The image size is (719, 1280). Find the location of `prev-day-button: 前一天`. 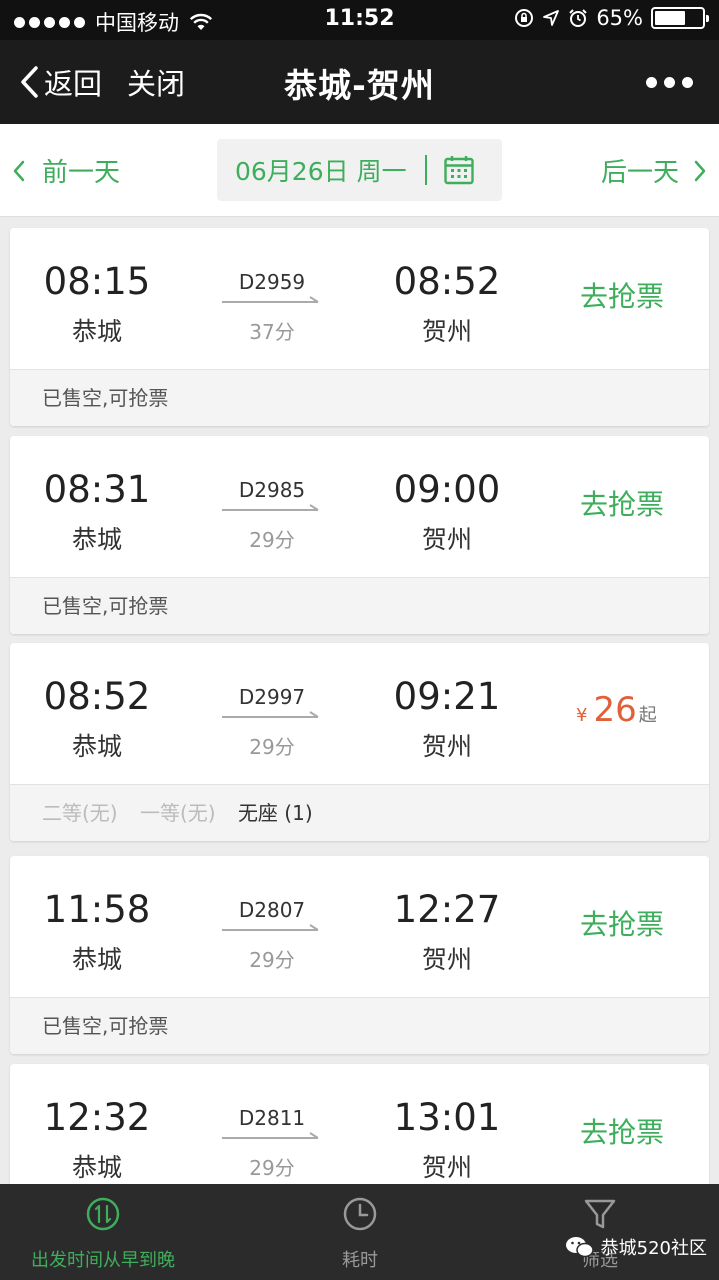

prev-day-button: 前一天 is located at coordinates (66, 170).